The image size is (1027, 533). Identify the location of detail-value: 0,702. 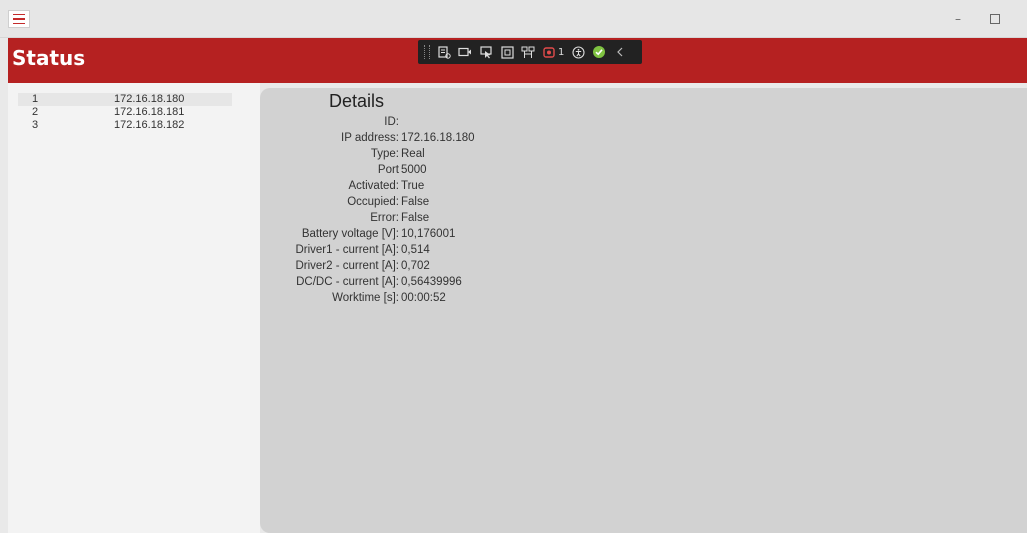
(415, 266).